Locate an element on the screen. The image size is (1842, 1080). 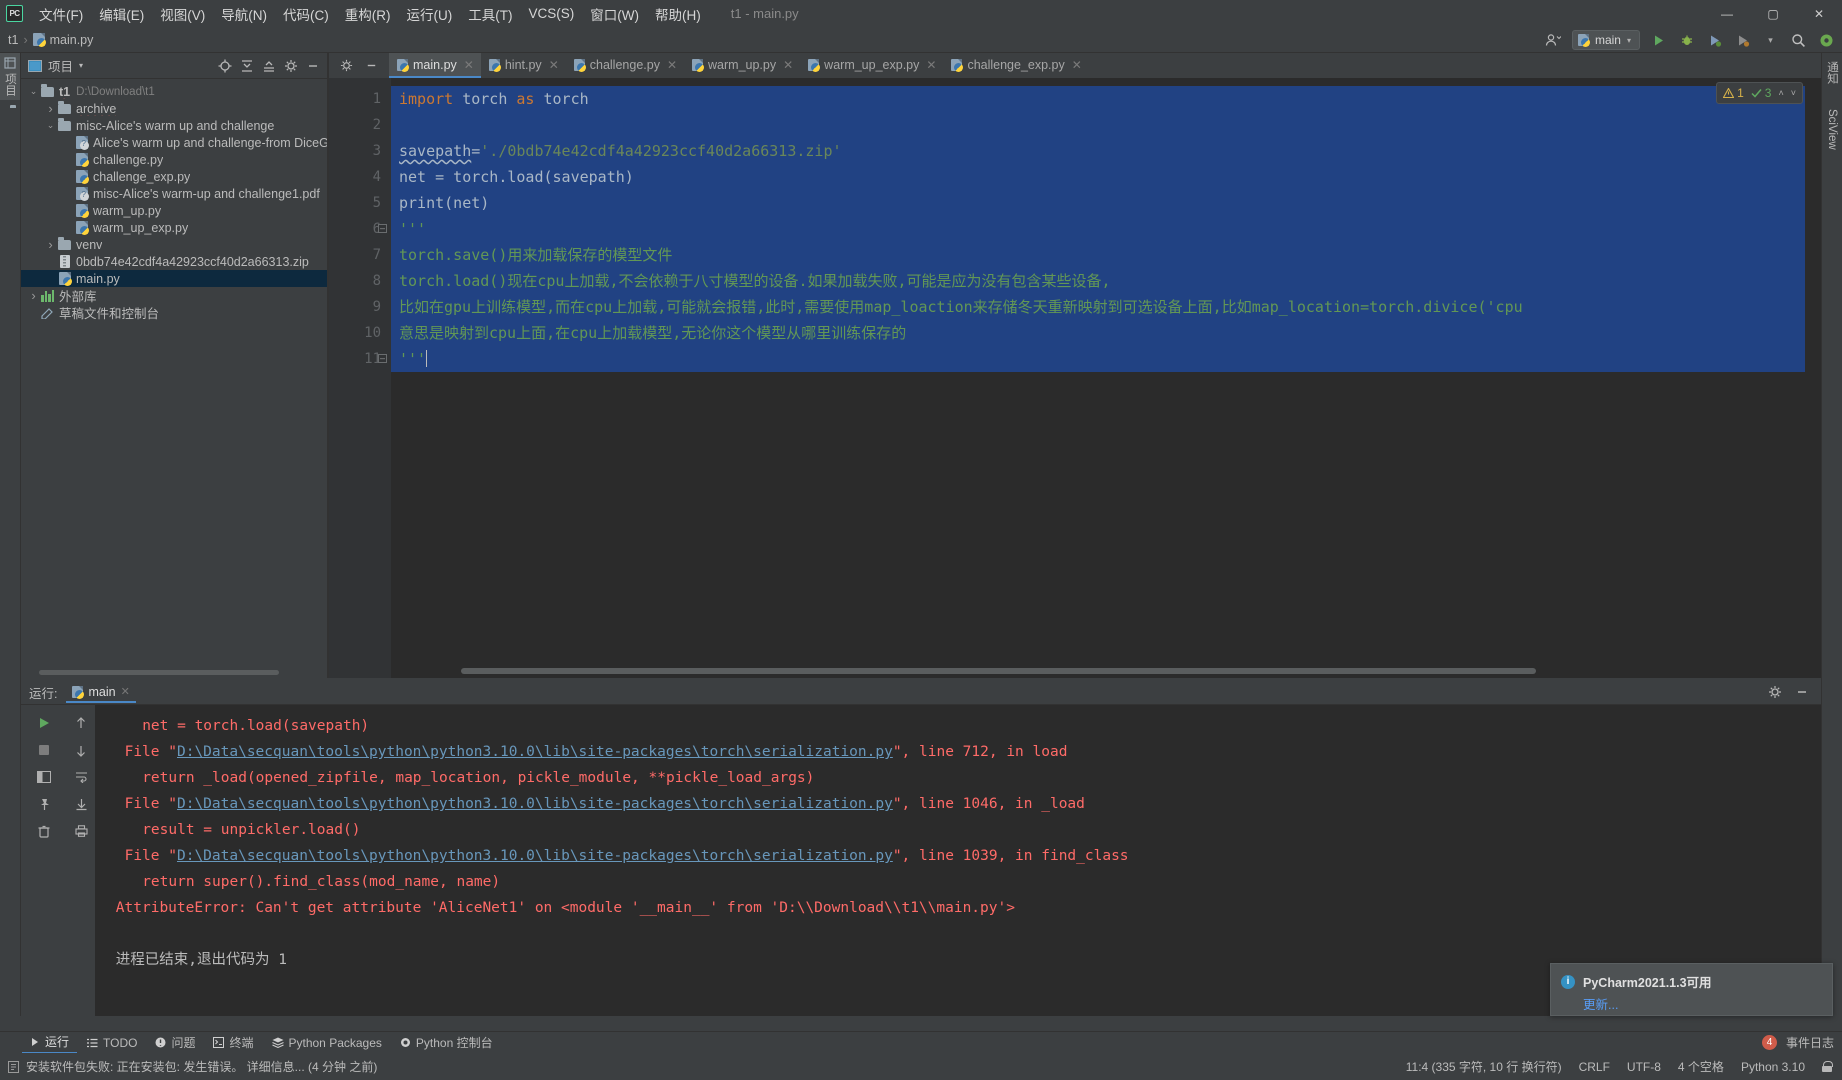
tree-node: challenge.py is located at coordinates (174, 159).